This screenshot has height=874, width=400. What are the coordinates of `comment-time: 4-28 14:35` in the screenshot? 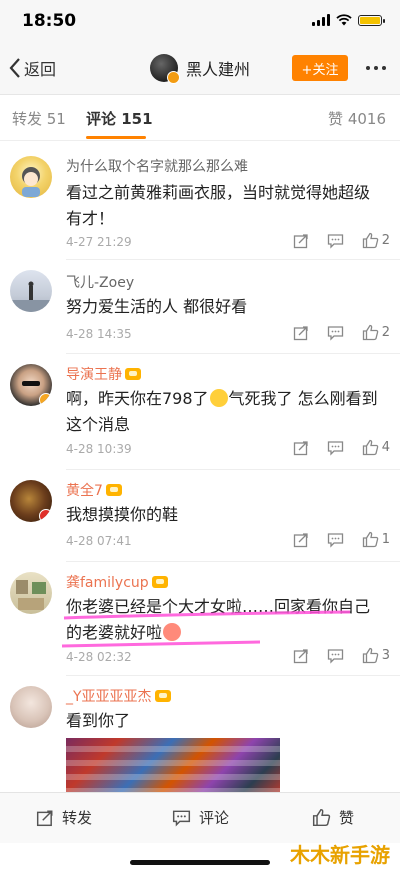 It's located at (99, 334).